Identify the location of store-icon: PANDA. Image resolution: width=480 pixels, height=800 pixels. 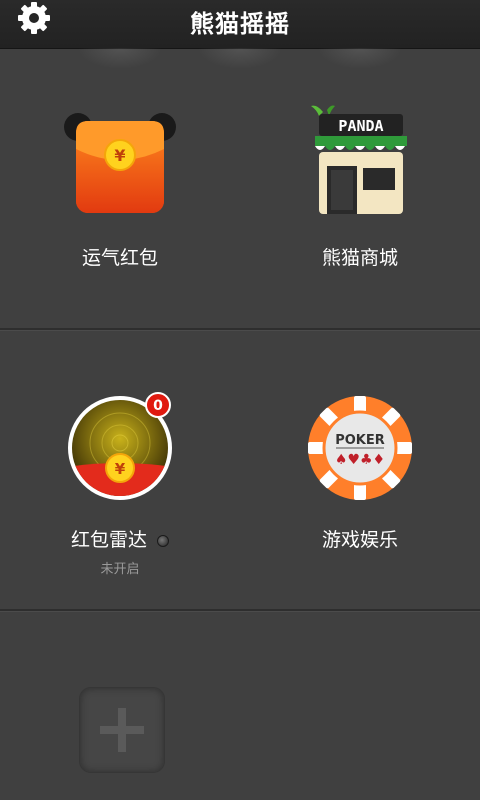
(359, 159).